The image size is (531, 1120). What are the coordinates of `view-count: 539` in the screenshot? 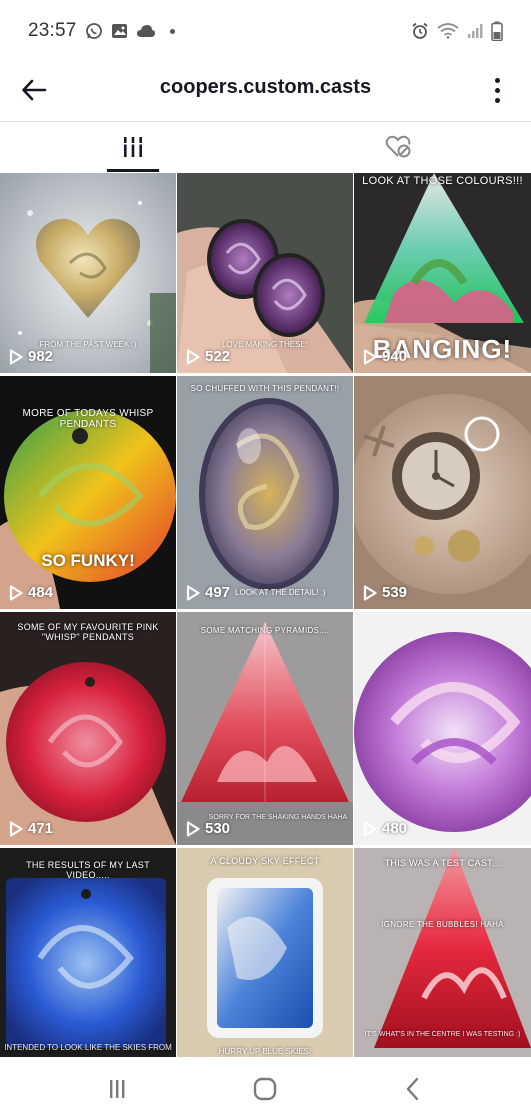 It's located at (385, 592).